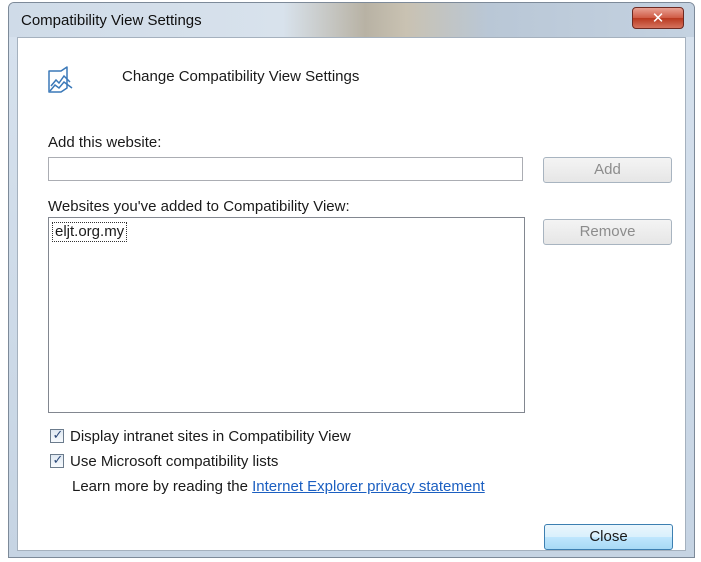  What do you see at coordinates (105, 142) in the screenshot?
I see `add-website-label: Add this website:` at bounding box center [105, 142].